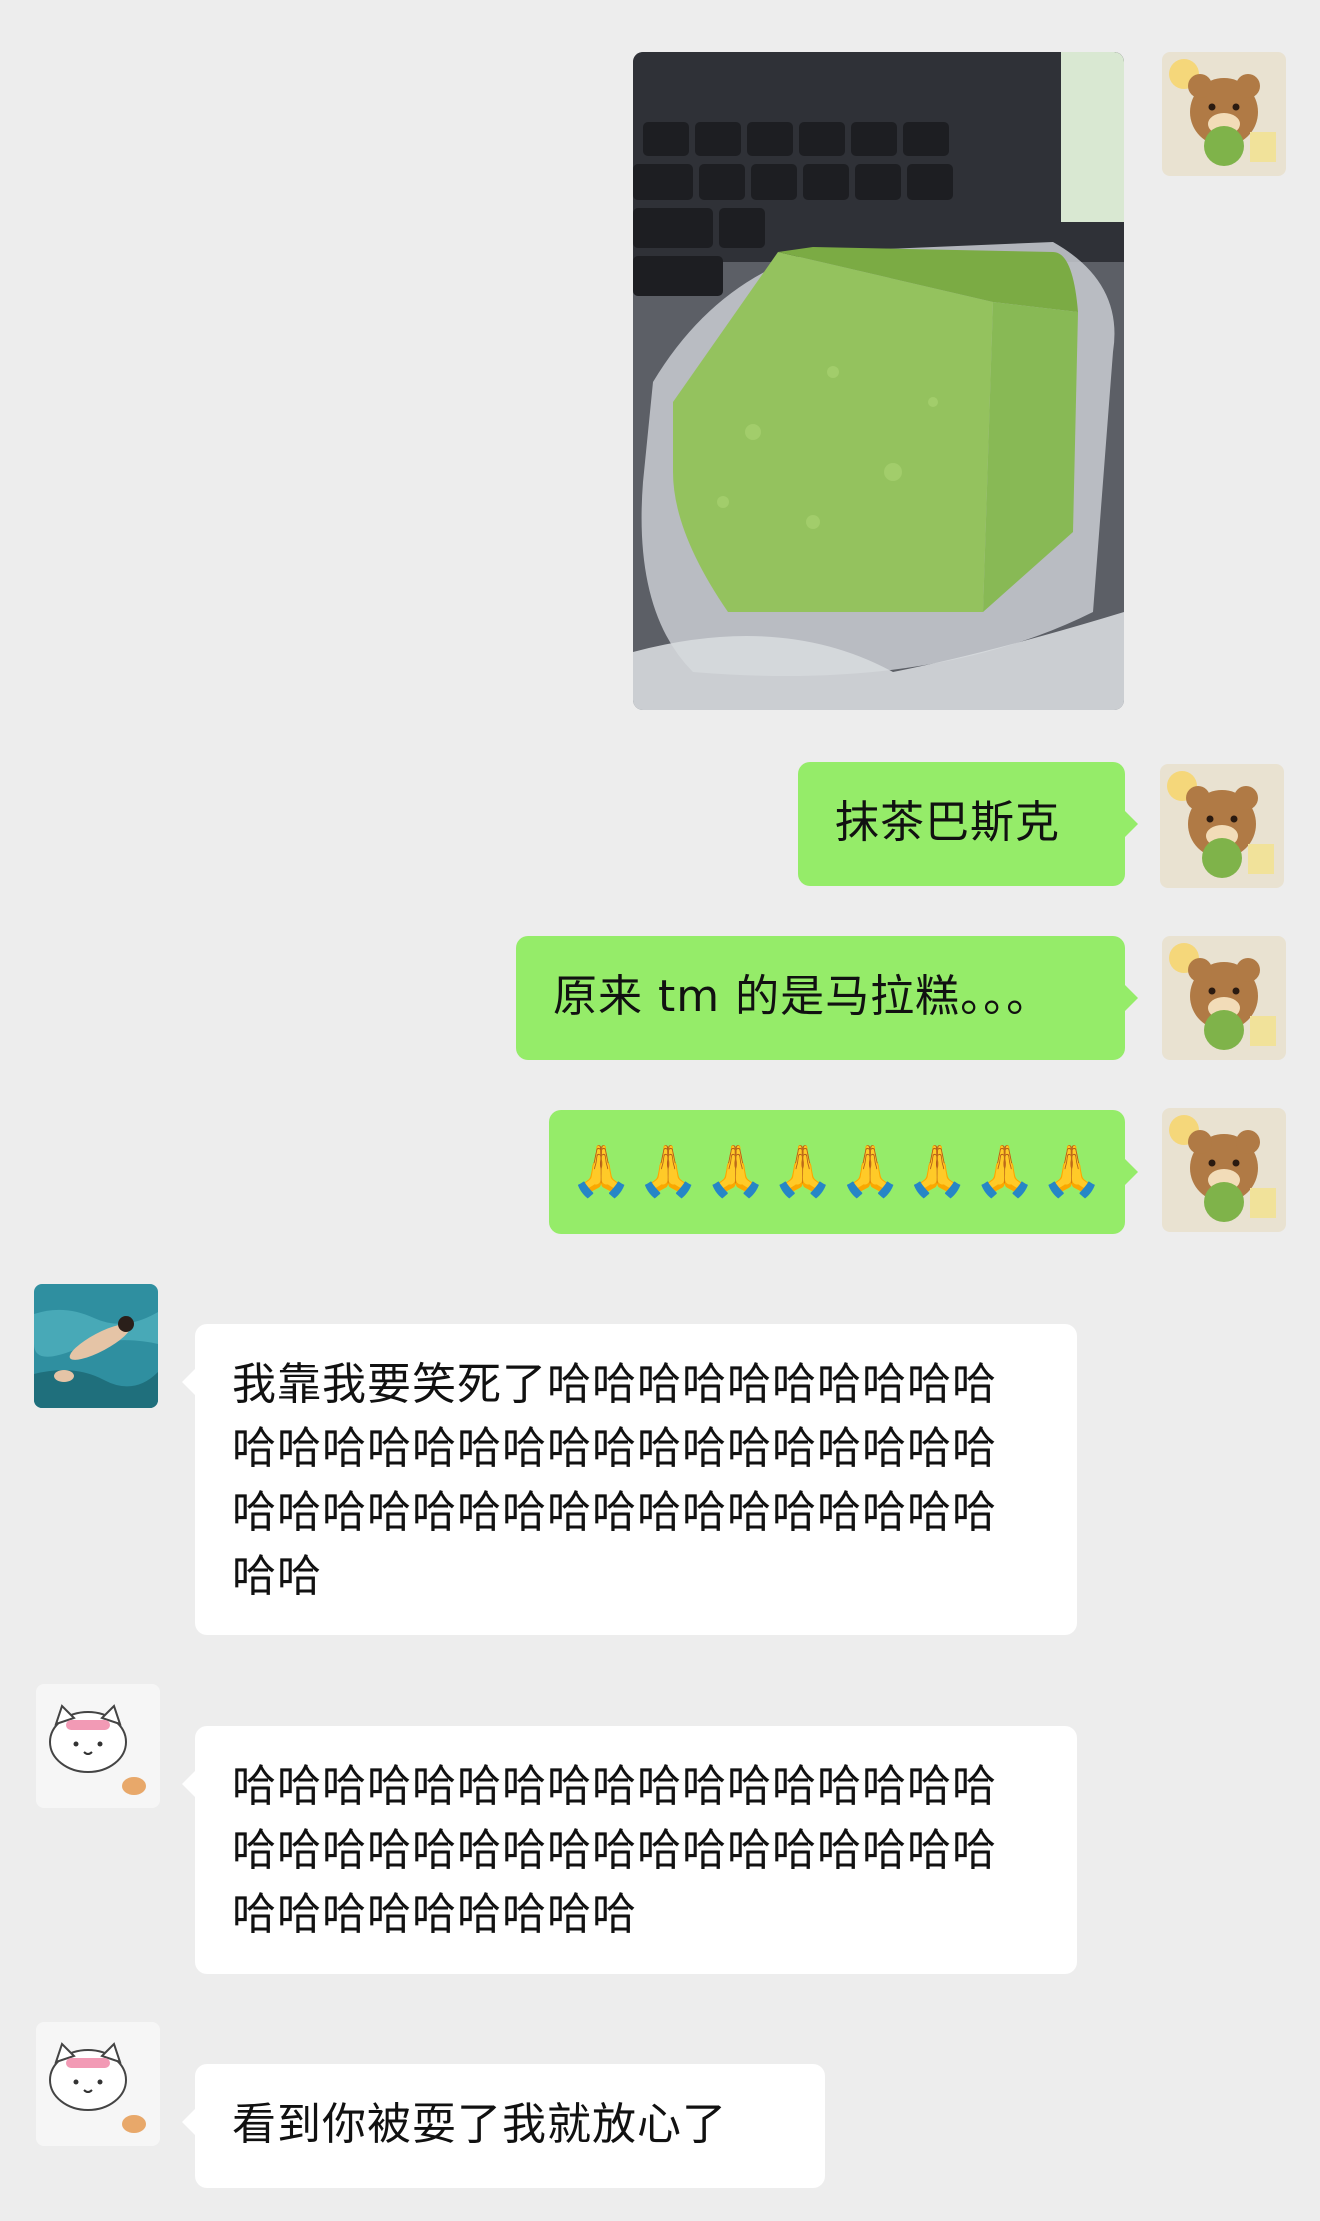 Image resolution: width=1320 pixels, height=2221 pixels. Describe the element at coordinates (837, 1171) in the screenshot. I see `emoji-row: 🙏 🙏 🙏 🙏 🙏 🙏 🙏 🙏` at that location.